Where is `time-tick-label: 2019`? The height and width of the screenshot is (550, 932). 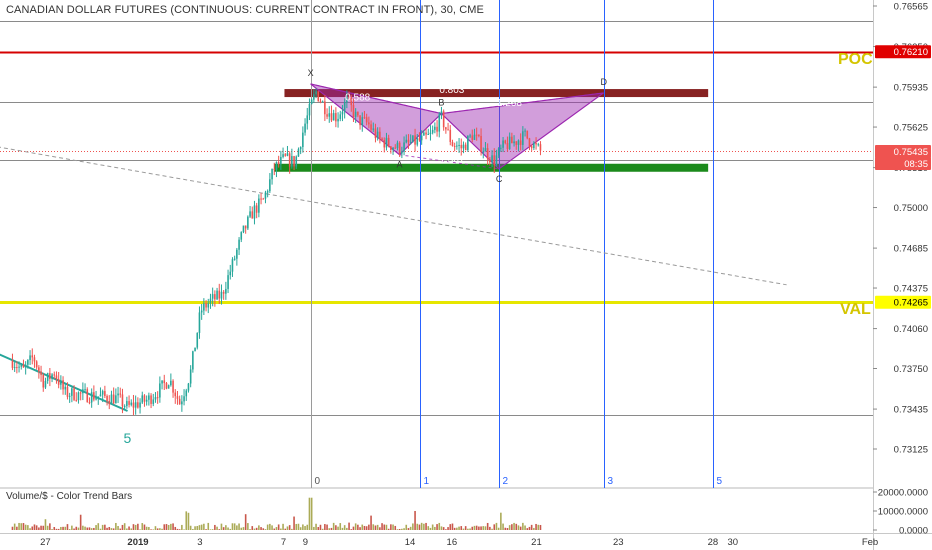 time-tick-label: 2019 is located at coordinates (137, 542).